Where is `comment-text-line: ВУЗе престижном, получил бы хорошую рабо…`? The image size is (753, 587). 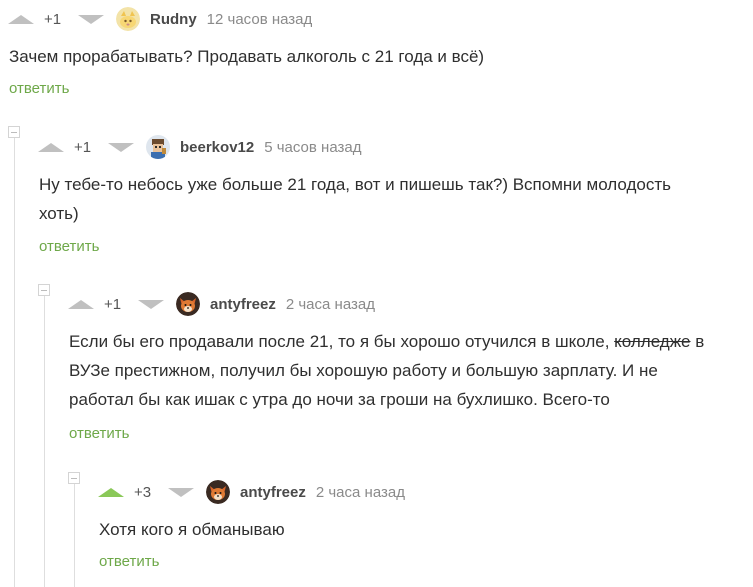 comment-text-line: ВУЗе престижном, получил бы хорошую рабо… is located at coordinates (363, 370).